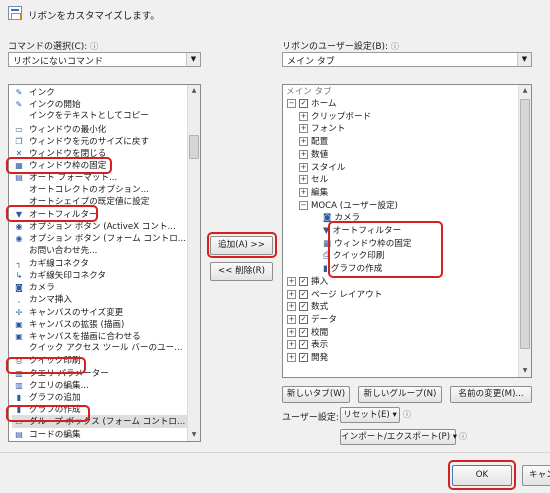 Image resolution: width=550 pixels, height=493 pixels. I want to click on list-item-label: インクをテキストとしてコピー, so click(89, 116).